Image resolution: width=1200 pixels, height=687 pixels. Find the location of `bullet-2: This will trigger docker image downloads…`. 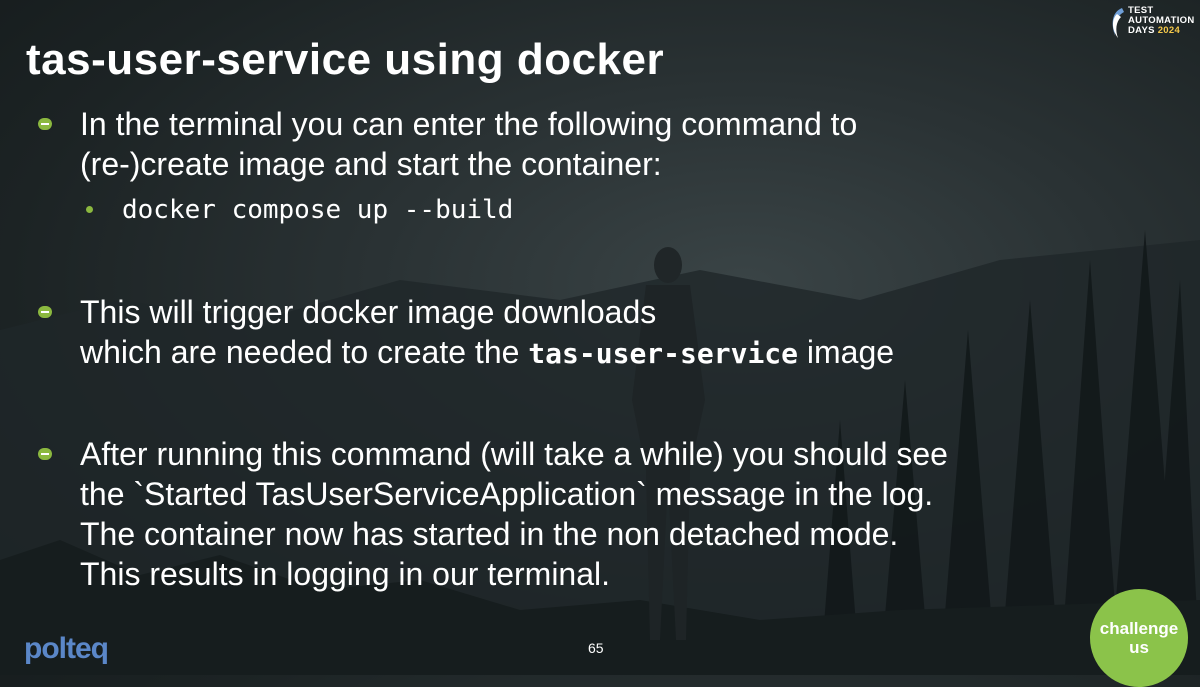

bullet-2: This will trigger docker image downloads… is located at coordinates (589, 333).